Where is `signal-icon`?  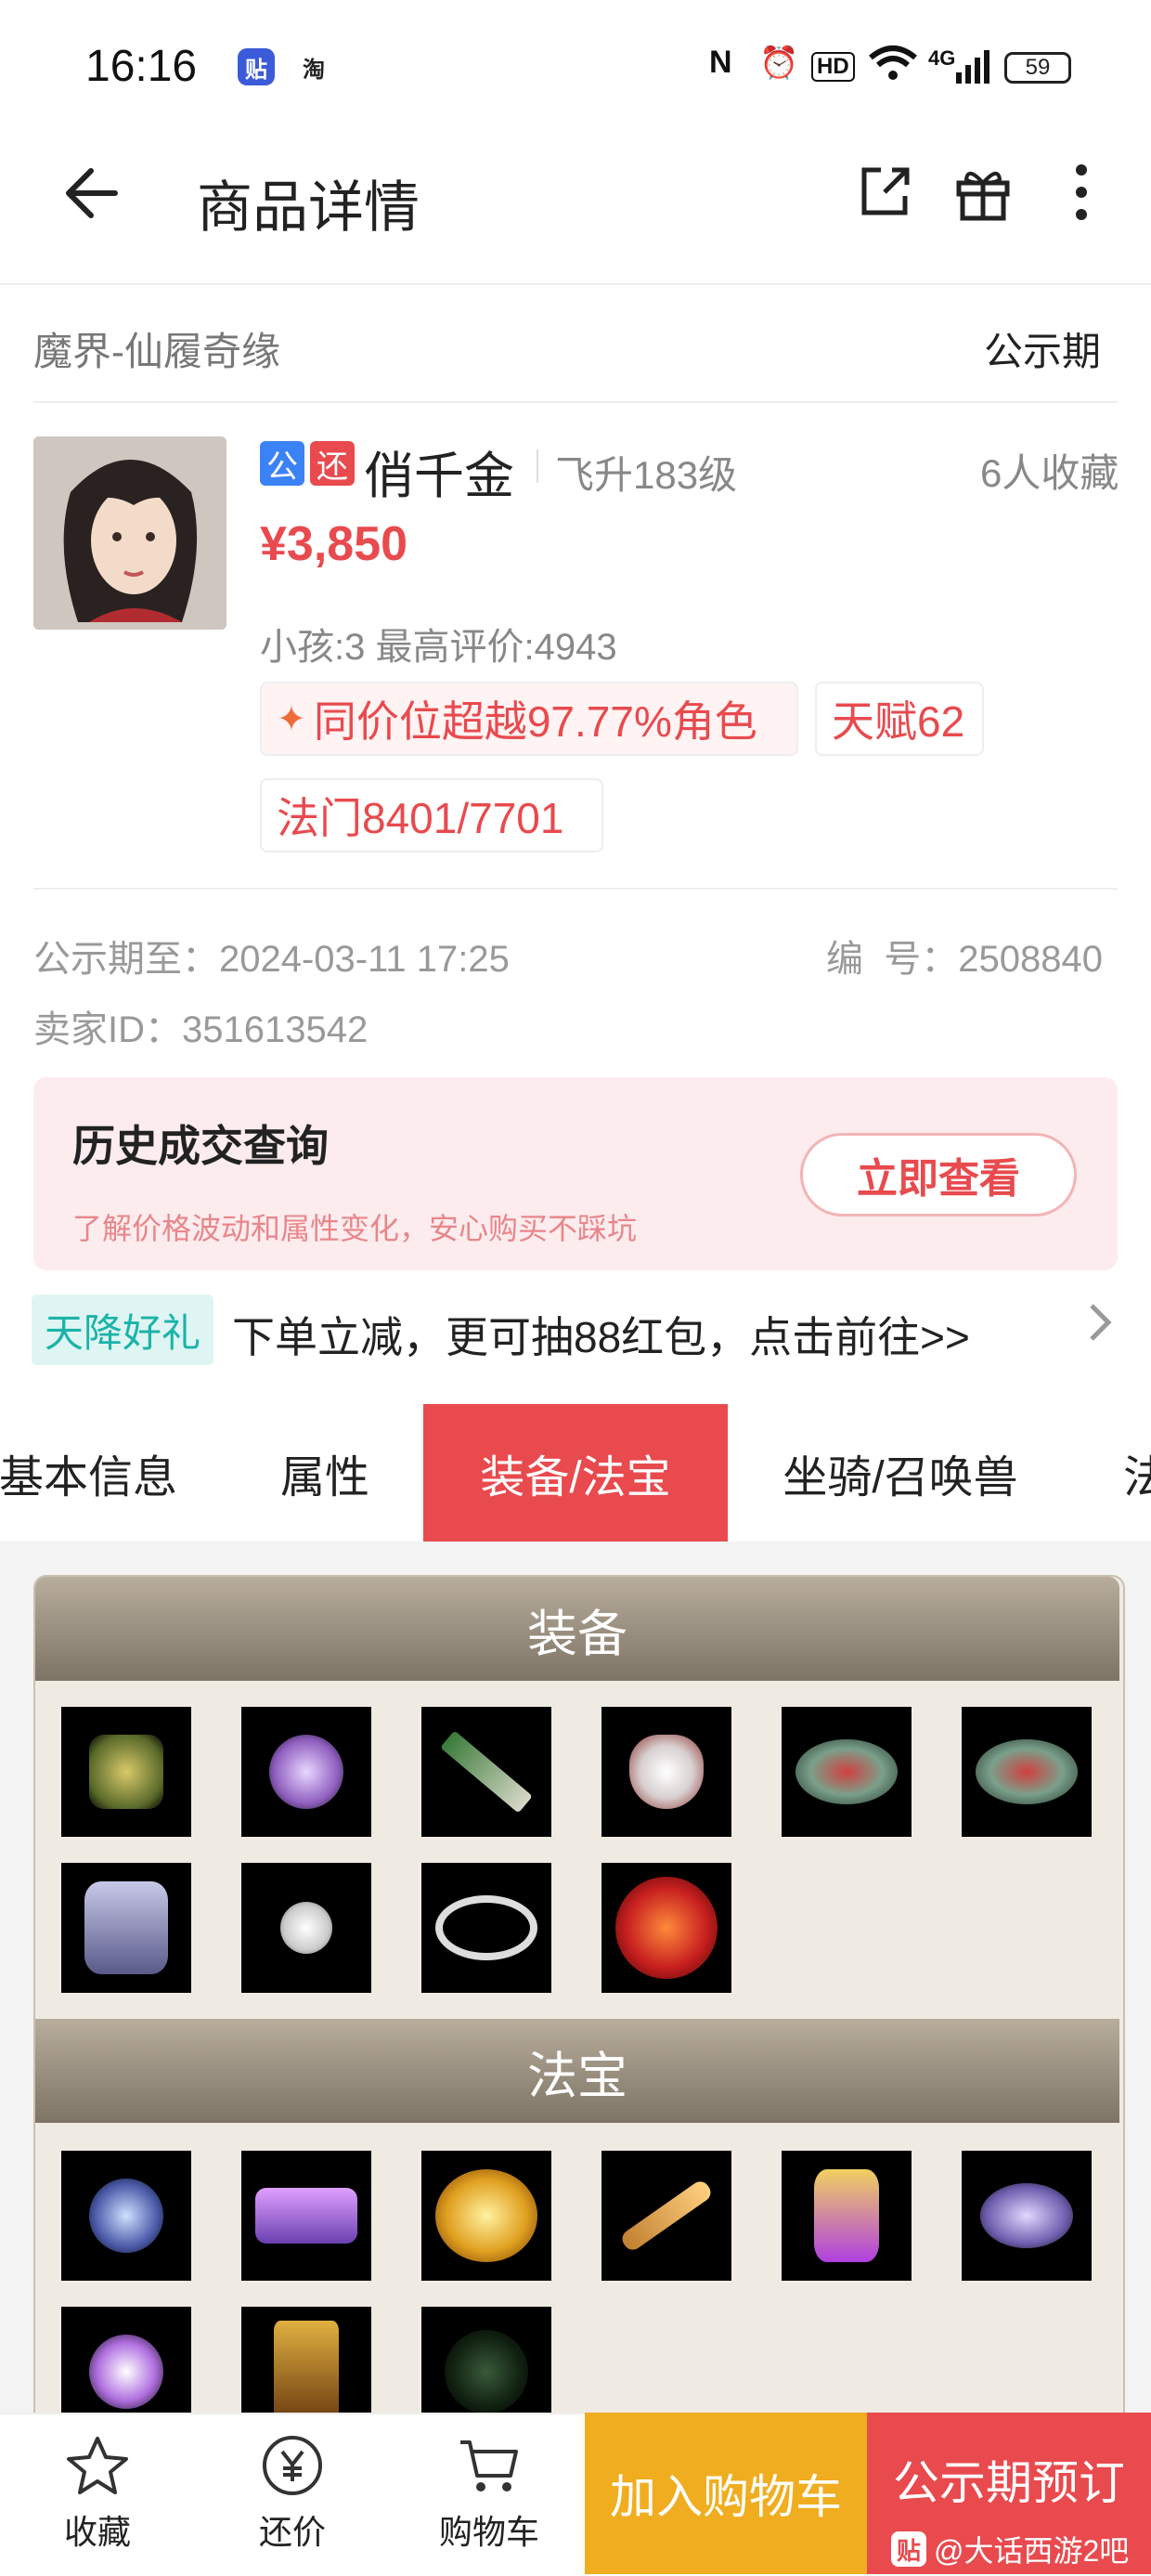
signal-icon is located at coordinates (974, 69).